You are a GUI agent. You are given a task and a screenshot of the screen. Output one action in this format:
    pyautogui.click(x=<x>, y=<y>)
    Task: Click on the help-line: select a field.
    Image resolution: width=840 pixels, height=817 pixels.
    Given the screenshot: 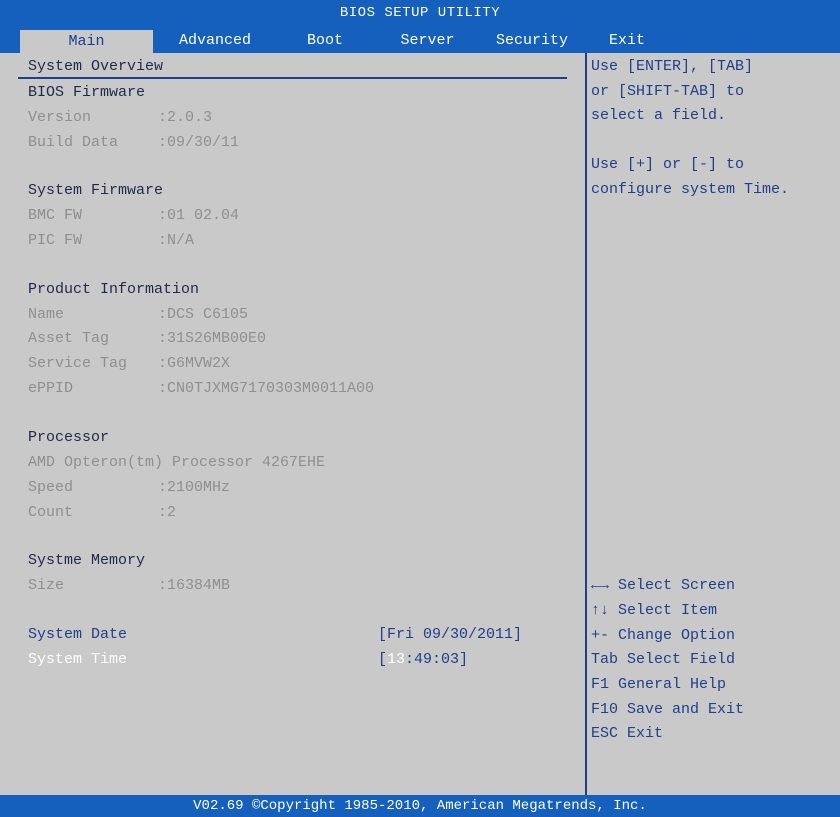 What is the action you would take?
    pyautogui.click(x=659, y=115)
    